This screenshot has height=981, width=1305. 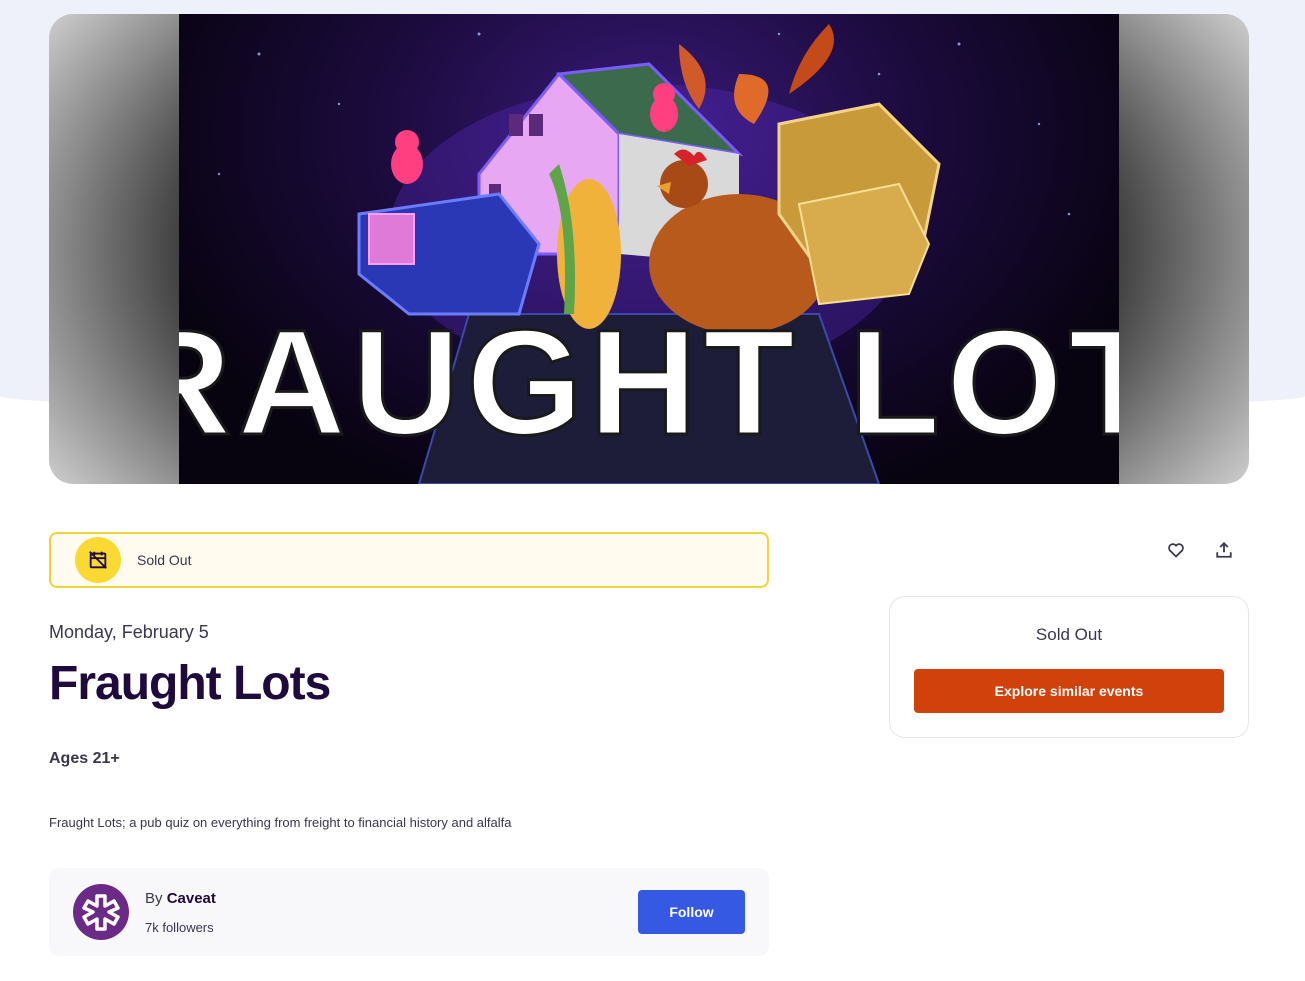 What do you see at coordinates (164, 560) in the screenshot?
I see `sold-out-label: Sold Out` at bounding box center [164, 560].